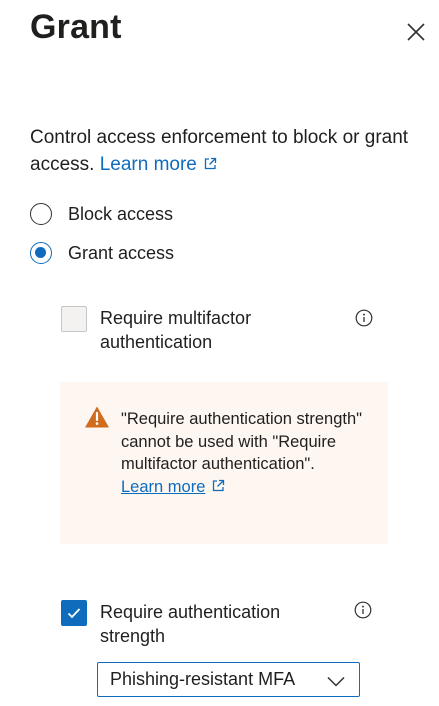 The image size is (439, 706). I want to click on intro-learn-more-label: Learn more, so click(148, 164).